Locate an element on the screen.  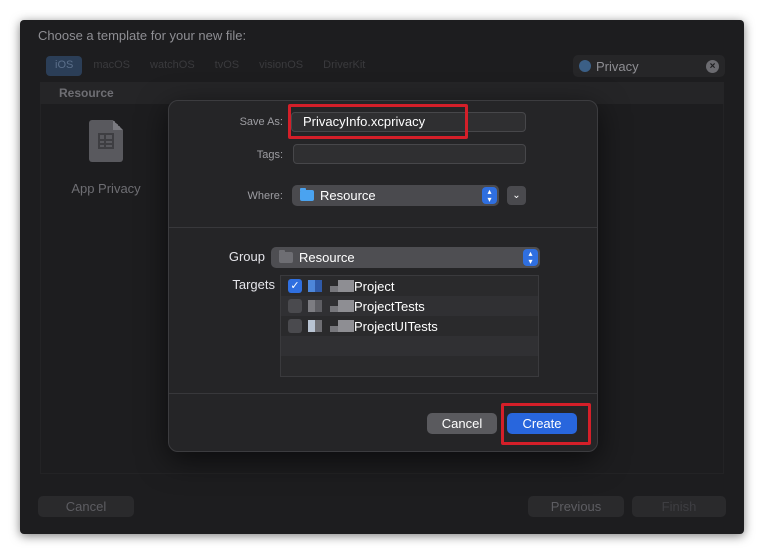
group-popup: Resource ▴ ▾ is located at coordinates (405, 257).